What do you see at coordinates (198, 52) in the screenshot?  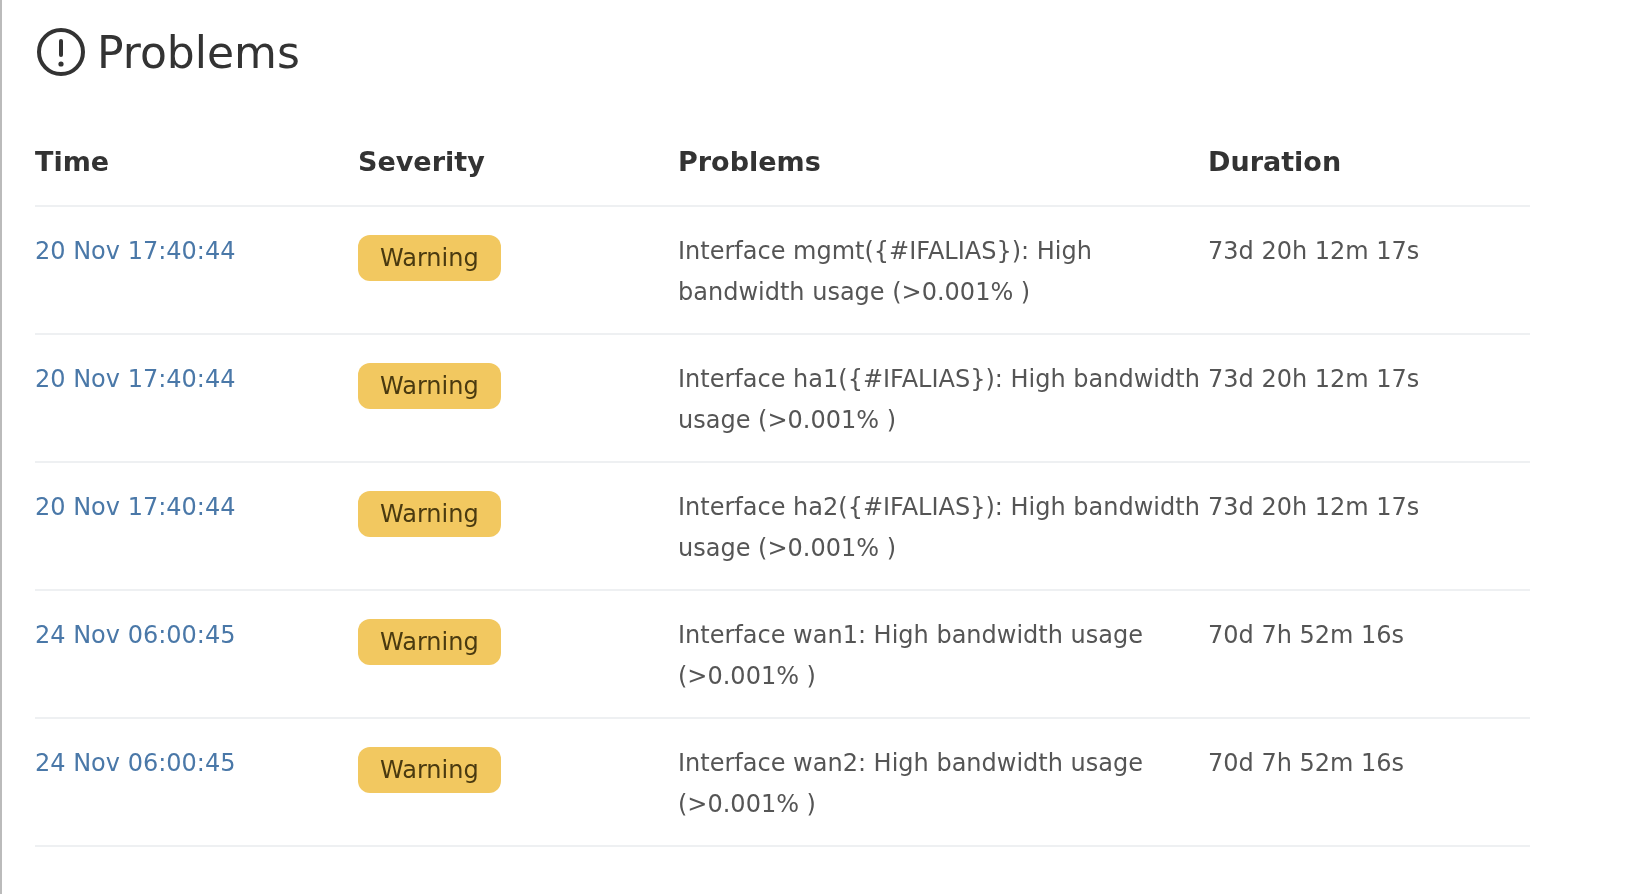 I see `page-title: Problems` at bounding box center [198, 52].